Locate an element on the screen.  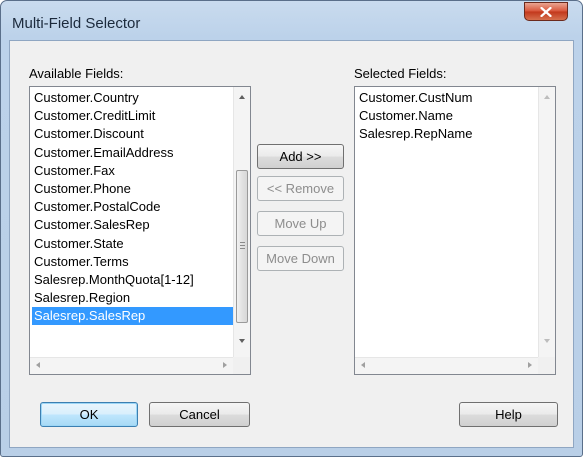
close-icon is located at coordinates (546, 11).